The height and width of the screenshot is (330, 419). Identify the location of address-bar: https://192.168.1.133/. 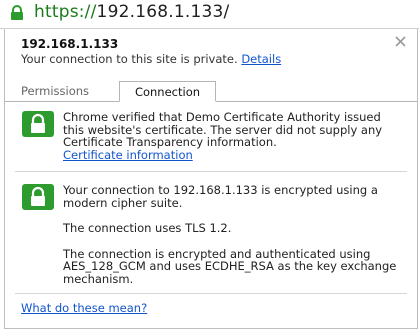
(209, 14).